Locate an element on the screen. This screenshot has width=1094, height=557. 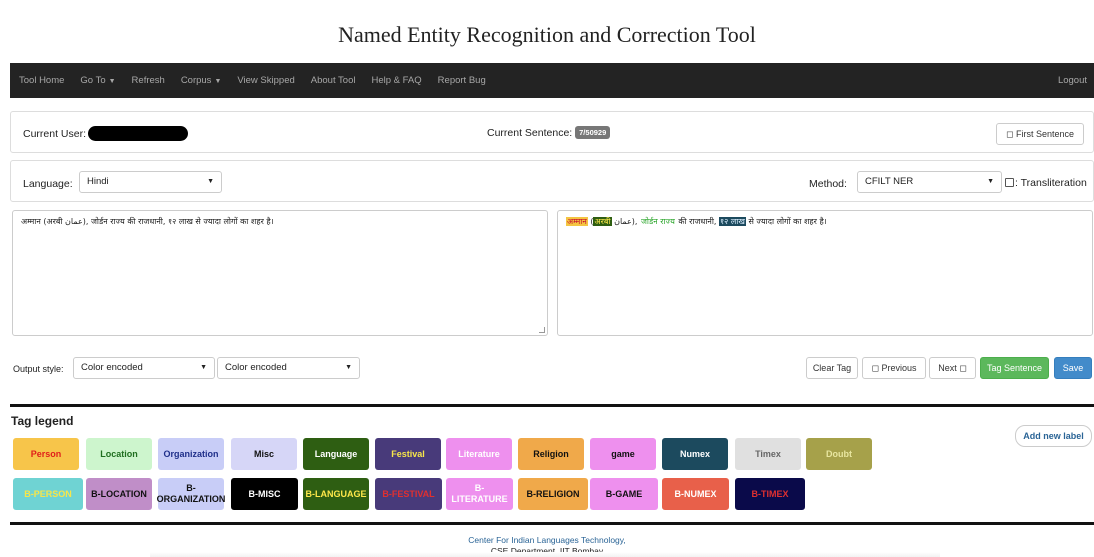
tag-chip-b-organization: B- ORGANIZATION is located at coordinates (191, 494).